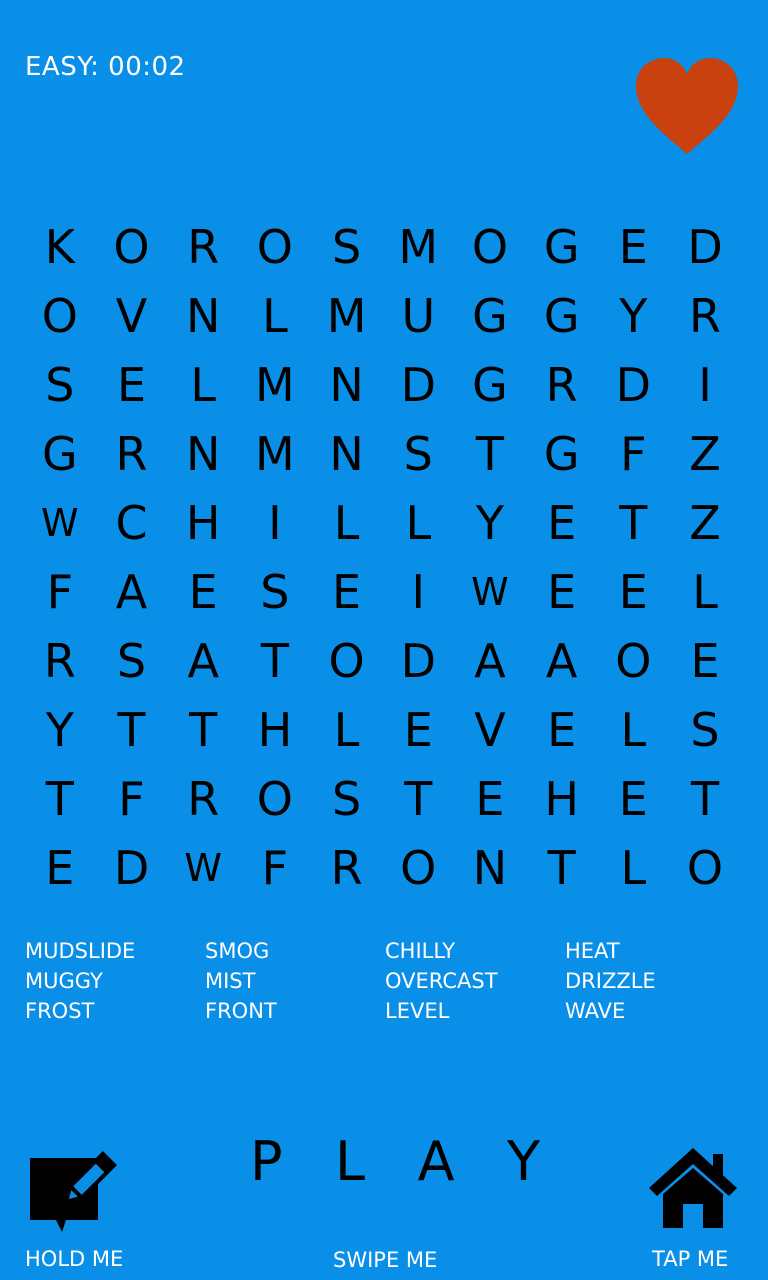 This screenshot has height=1280, width=768. Describe the element at coordinates (60, 246) in the screenshot. I see `grid-letter: K` at that location.